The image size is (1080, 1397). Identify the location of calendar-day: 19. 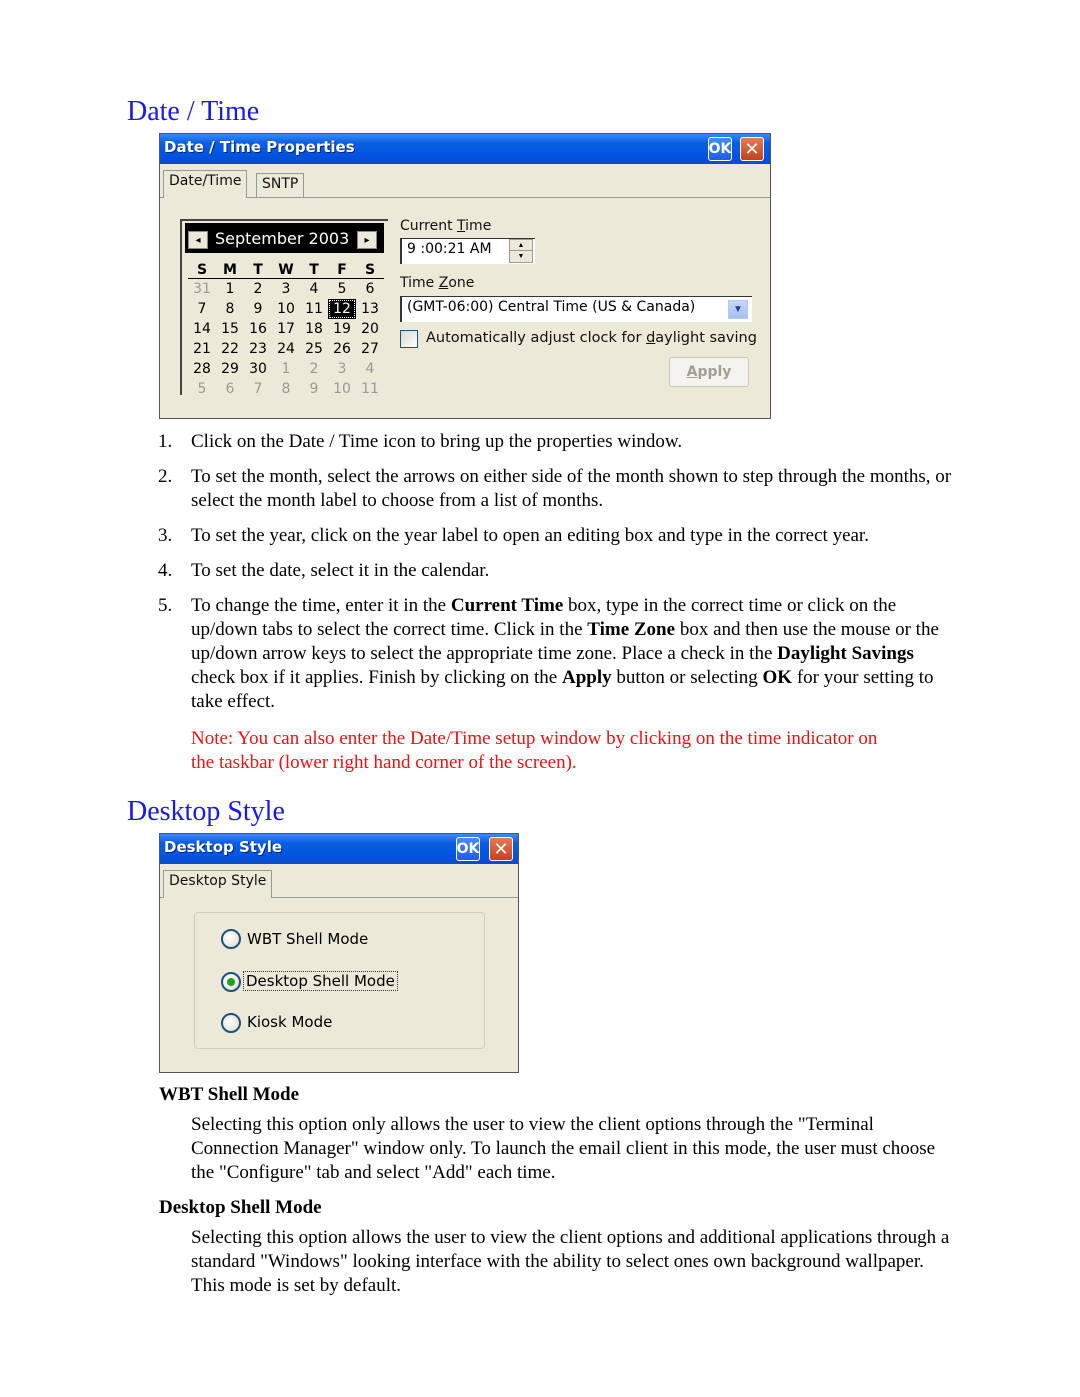
(342, 329).